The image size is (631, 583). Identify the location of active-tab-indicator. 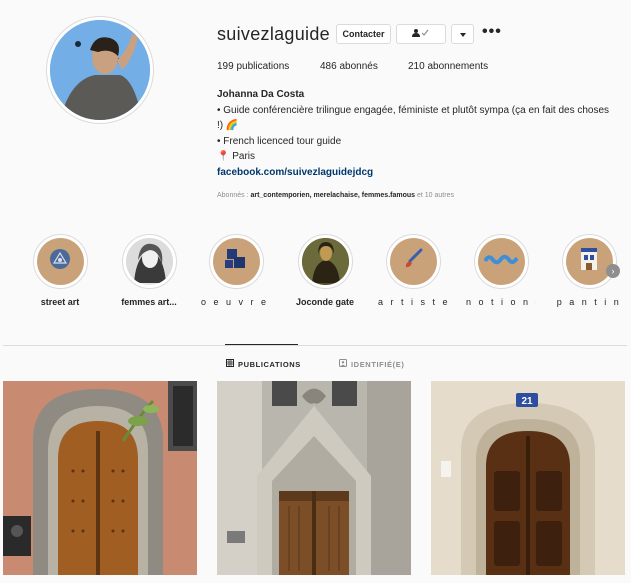
(261, 344).